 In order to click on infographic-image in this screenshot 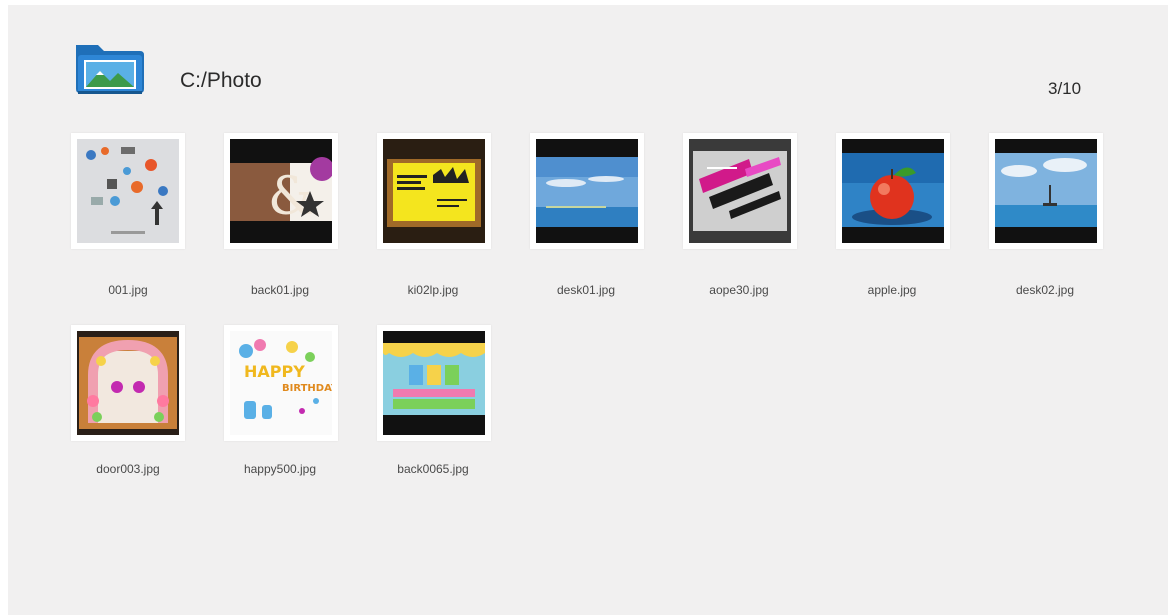, I will do `click(128, 191)`.